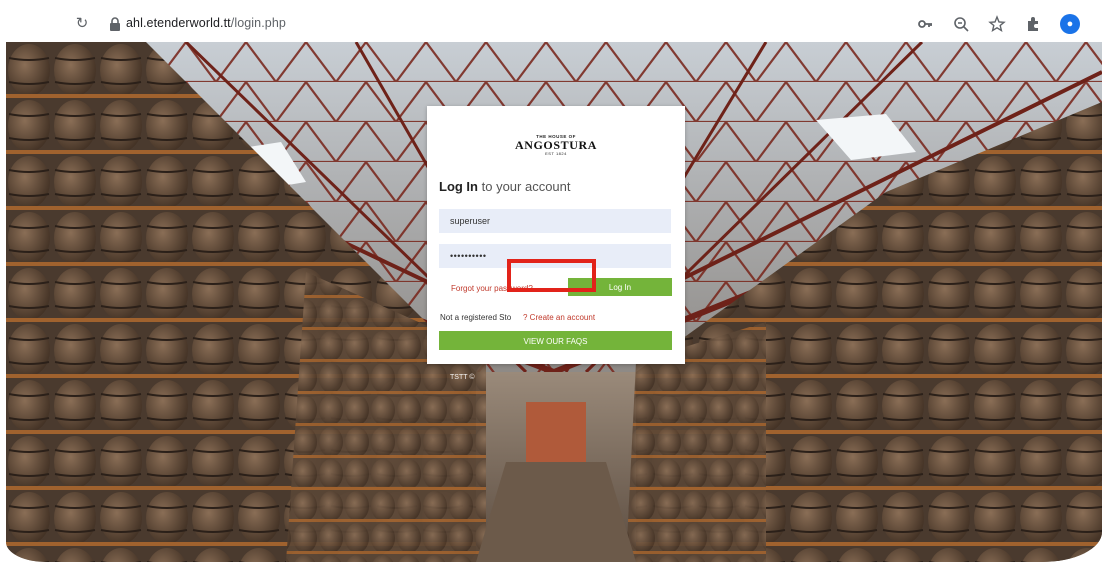 The height and width of the screenshot is (568, 1107). What do you see at coordinates (925, 24) in the screenshot?
I see `key-icon` at bounding box center [925, 24].